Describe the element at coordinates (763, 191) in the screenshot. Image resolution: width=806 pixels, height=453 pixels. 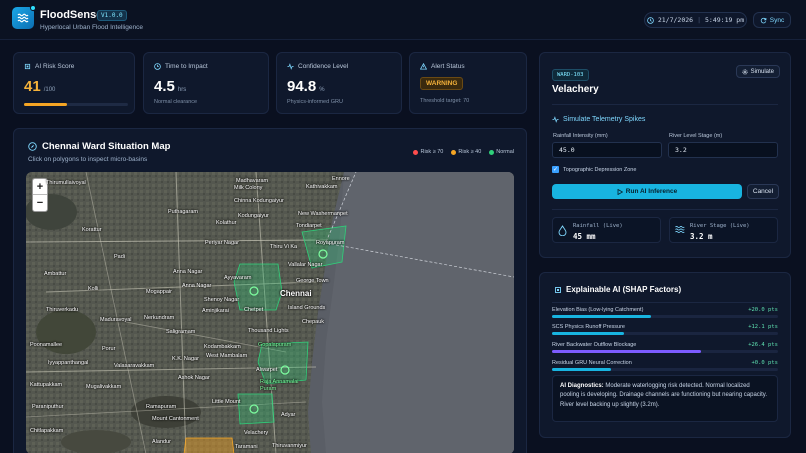
I see `cancel-button: Cancel` at that location.